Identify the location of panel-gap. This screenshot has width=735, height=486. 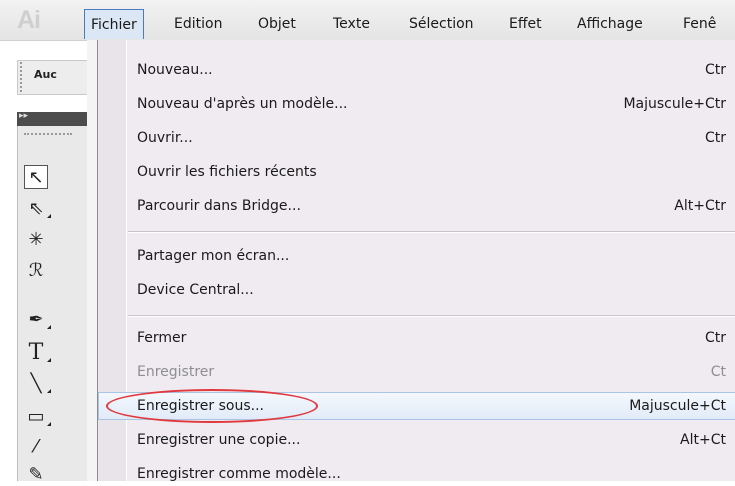
(92, 260).